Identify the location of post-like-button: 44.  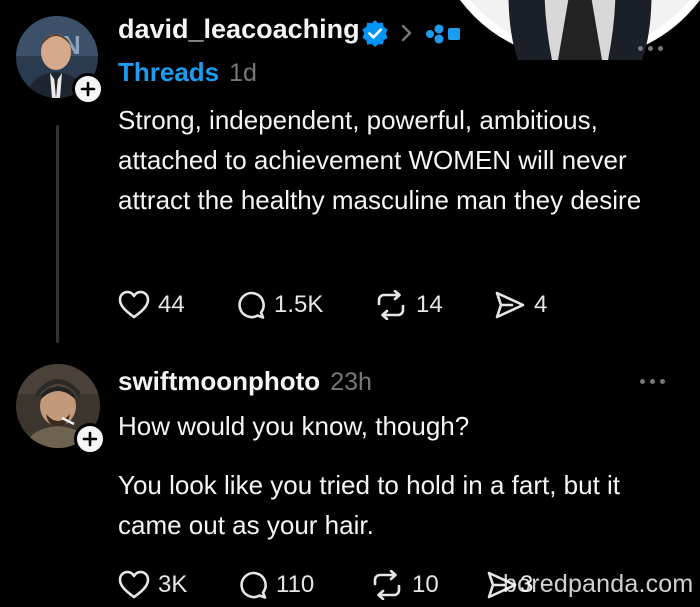
(151, 305).